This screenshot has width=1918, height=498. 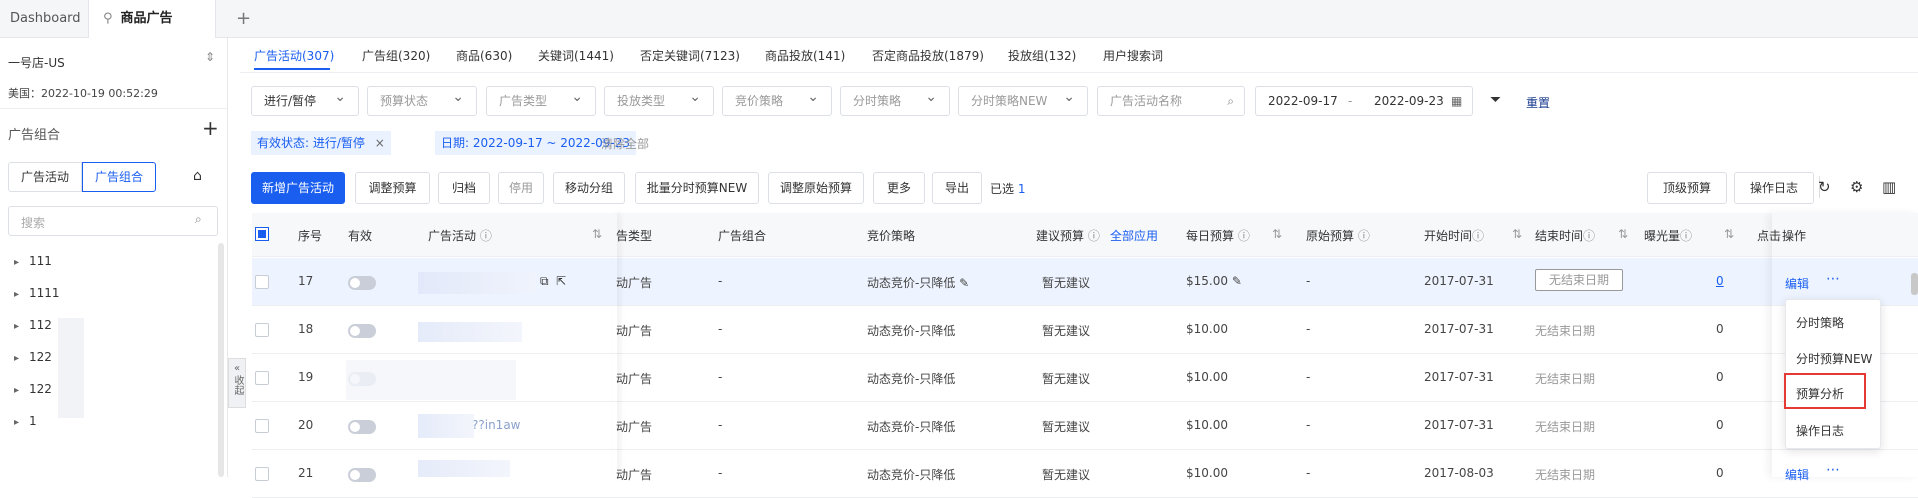 What do you see at coordinates (392, 188) in the screenshot?
I see `adjust-budget-button: 调整预算` at bounding box center [392, 188].